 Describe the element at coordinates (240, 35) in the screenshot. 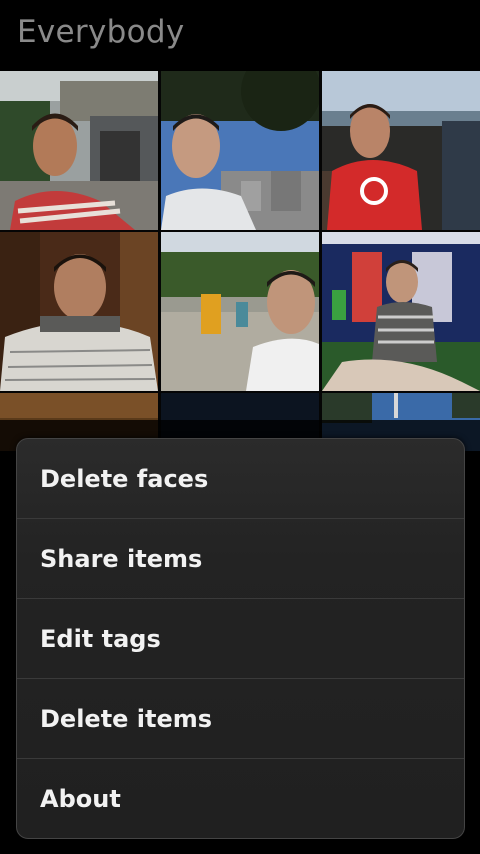

I see `header-bar: Everybody` at that location.